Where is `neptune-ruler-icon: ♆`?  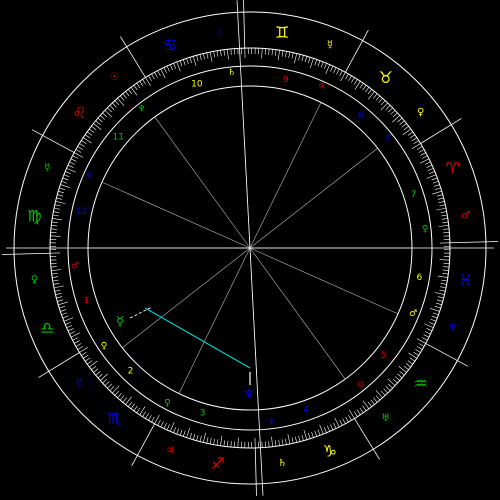 neptune-ruler-icon: ♆ is located at coordinates (452, 327).